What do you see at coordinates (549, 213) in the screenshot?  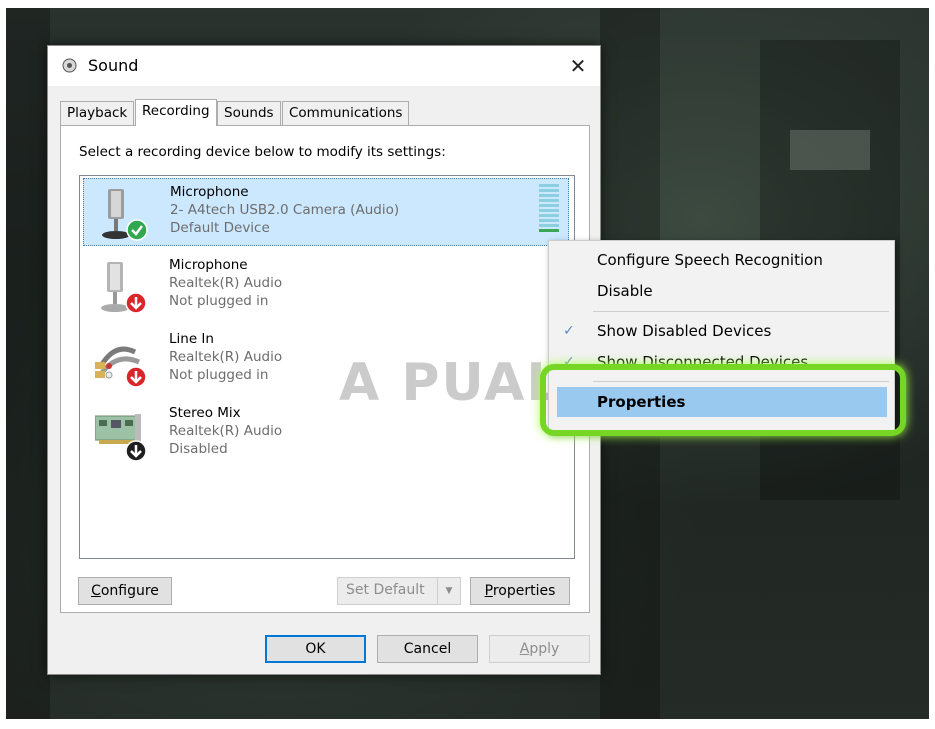 I see `level-meter` at bounding box center [549, 213].